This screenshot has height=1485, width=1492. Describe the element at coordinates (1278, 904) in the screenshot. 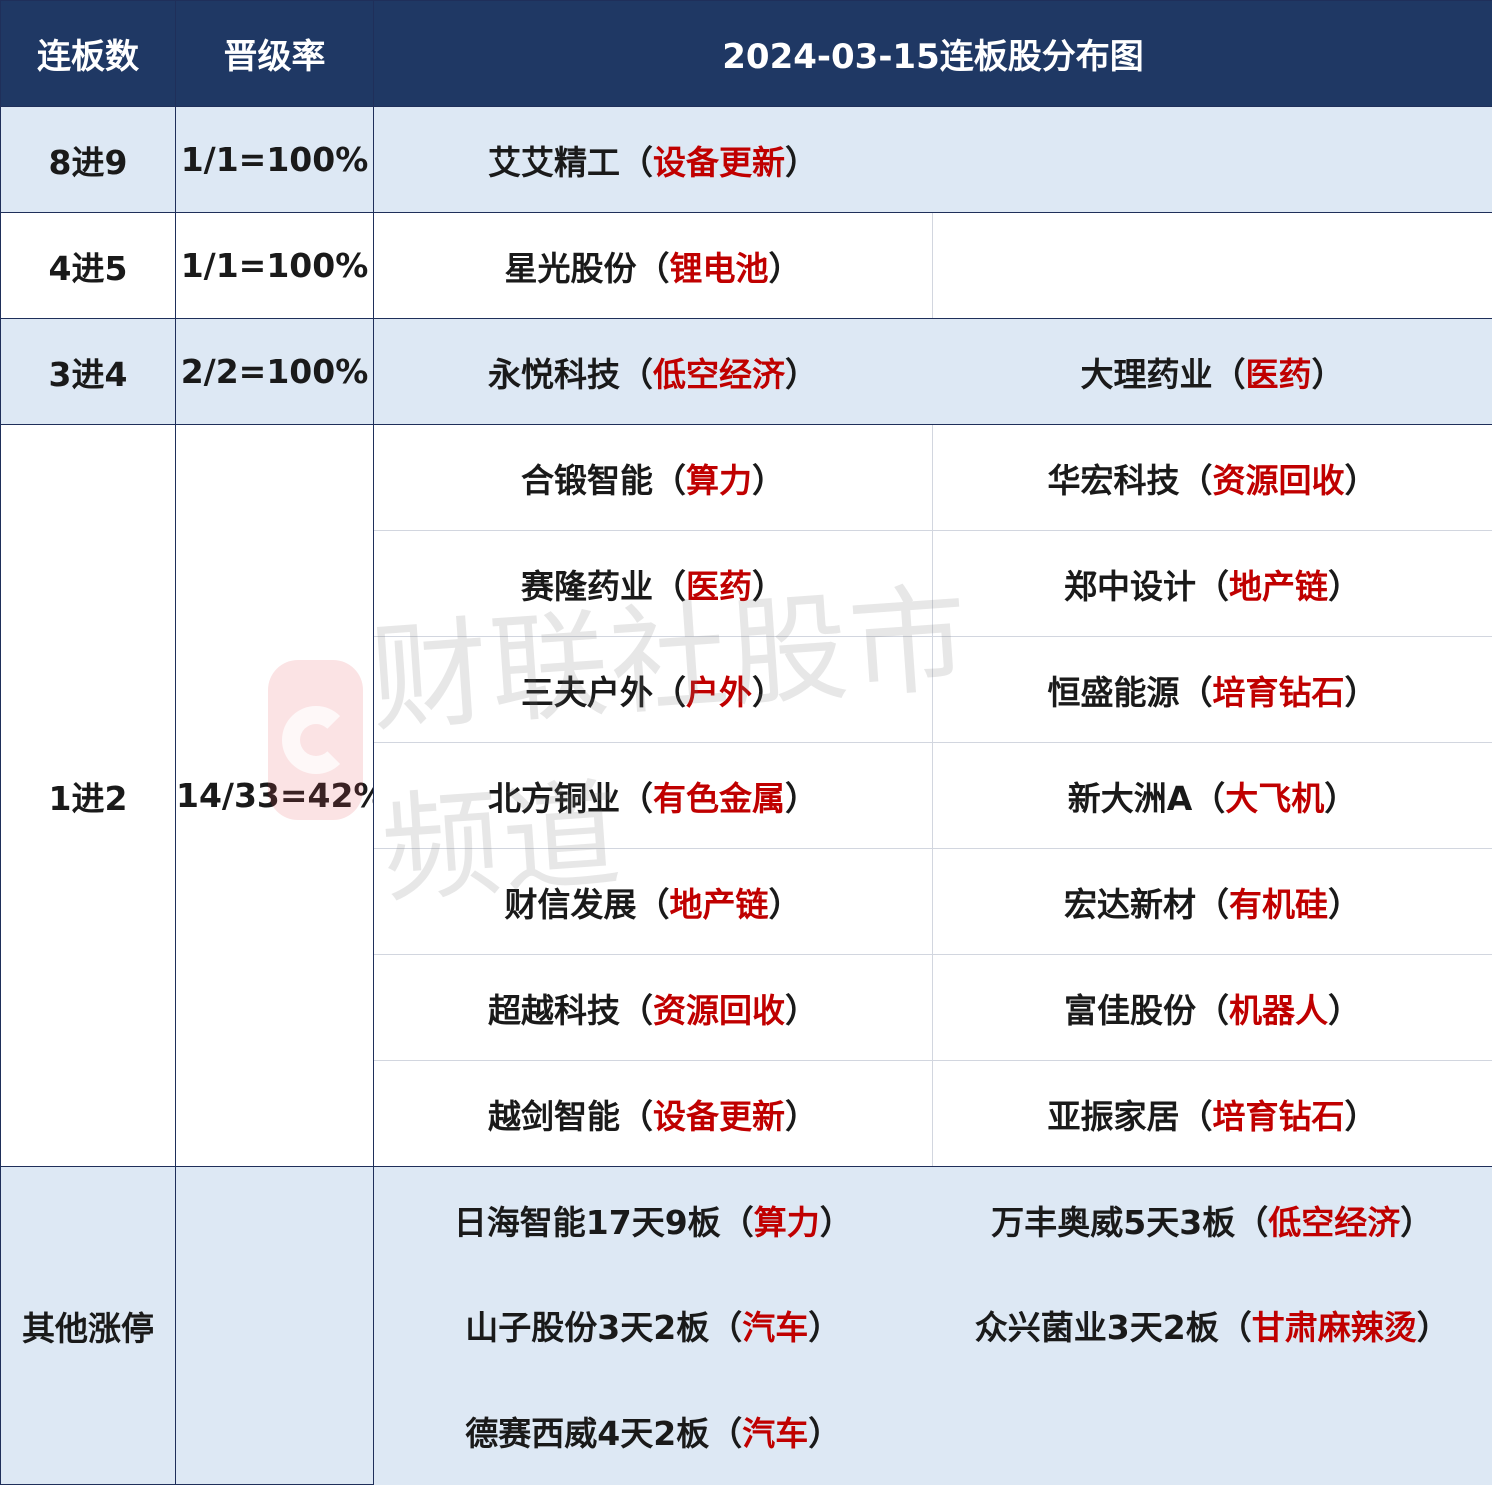

I see `sector-tag: 有机硅` at that location.